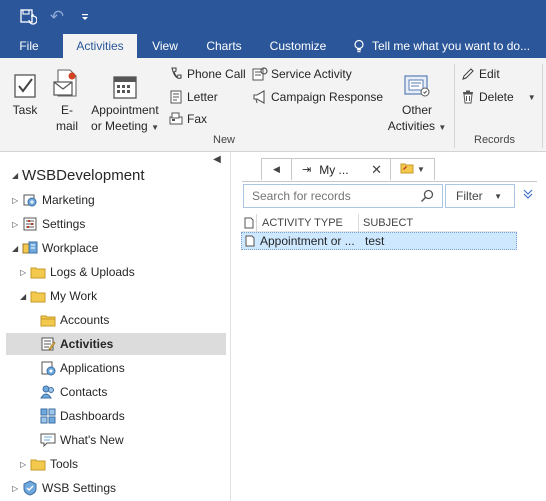  What do you see at coordinates (417, 126) in the screenshot?
I see `other-activities-label-line2: Activities ▼` at bounding box center [417, 126].